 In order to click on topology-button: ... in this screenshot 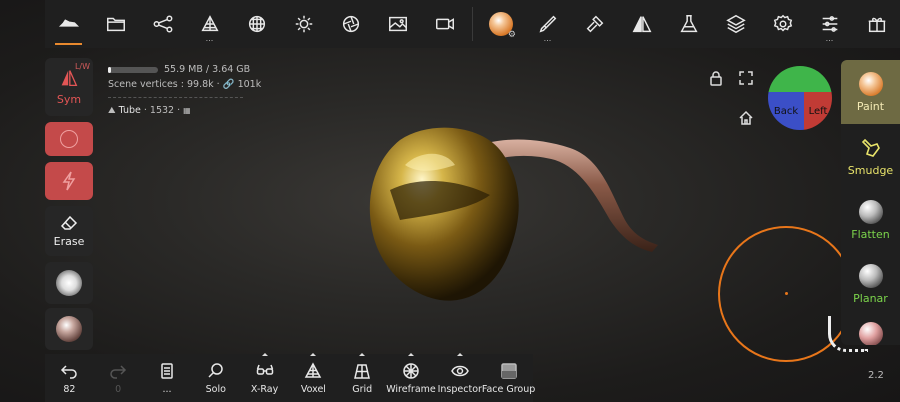, I will do `click(209, 24)`.